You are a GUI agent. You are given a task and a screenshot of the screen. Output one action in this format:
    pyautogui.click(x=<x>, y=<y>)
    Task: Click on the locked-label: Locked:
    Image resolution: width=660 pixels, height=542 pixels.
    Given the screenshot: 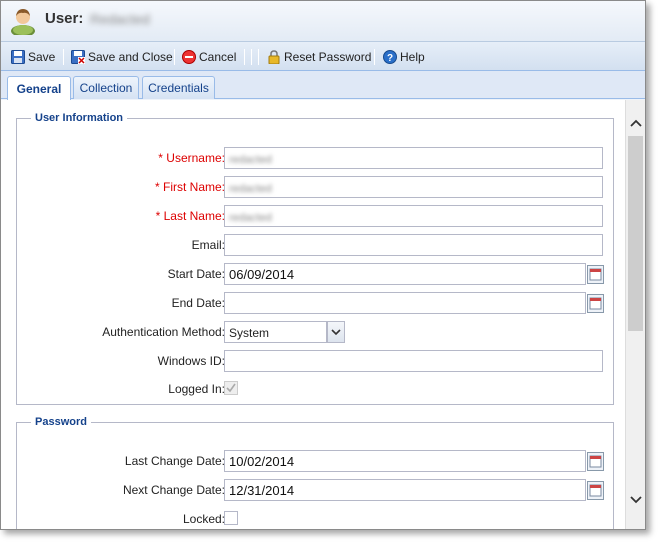 What is the action you would take?
    pyautogui.click(x=203, y=519)
    